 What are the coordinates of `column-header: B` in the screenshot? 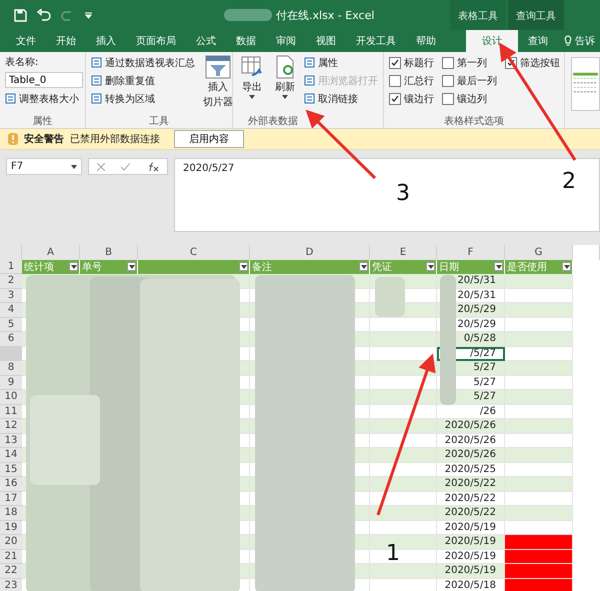 It's located at (109, 252).